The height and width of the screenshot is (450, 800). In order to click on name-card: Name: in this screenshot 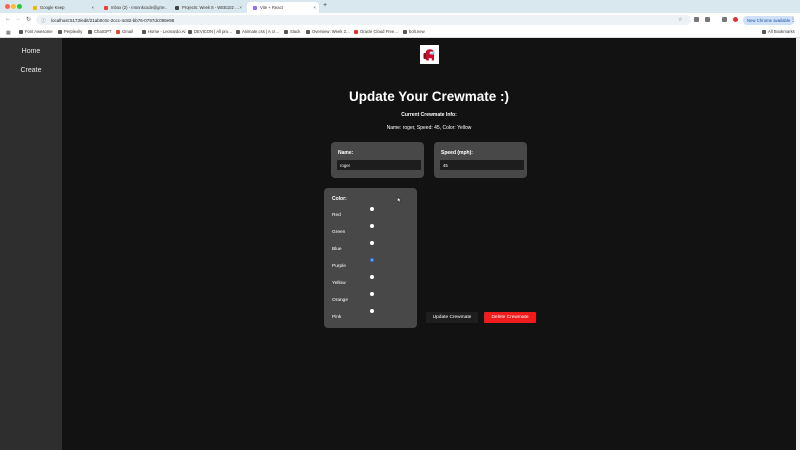, I will do `click(377, 160)`.